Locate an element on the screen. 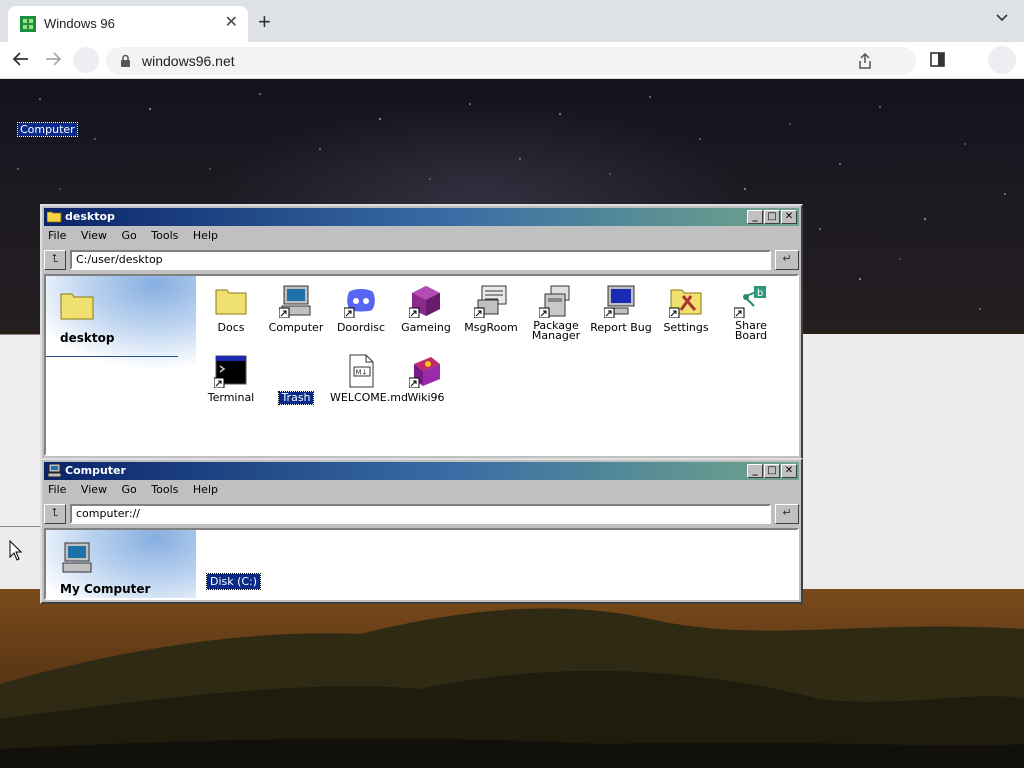 Image resolution: width=1024 pixels, height=768 pixels. reload-button is located at coordinates (86, 60).